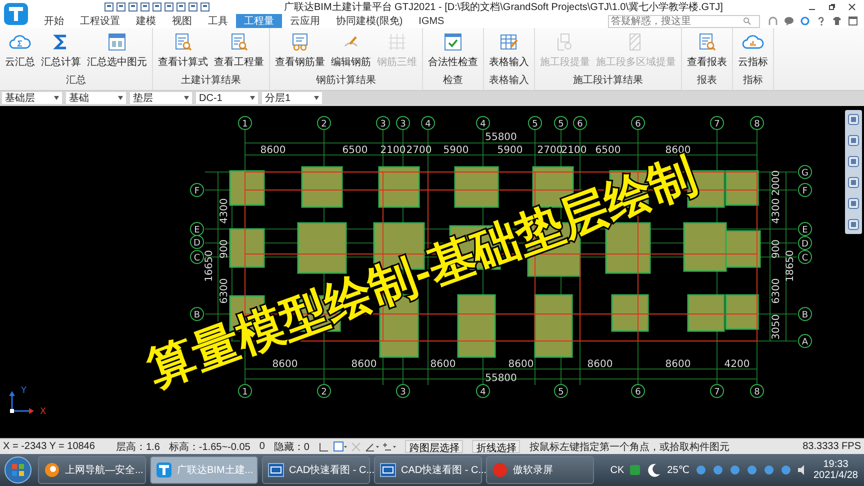  I want to click on axis-label: X, so click(43, 411).